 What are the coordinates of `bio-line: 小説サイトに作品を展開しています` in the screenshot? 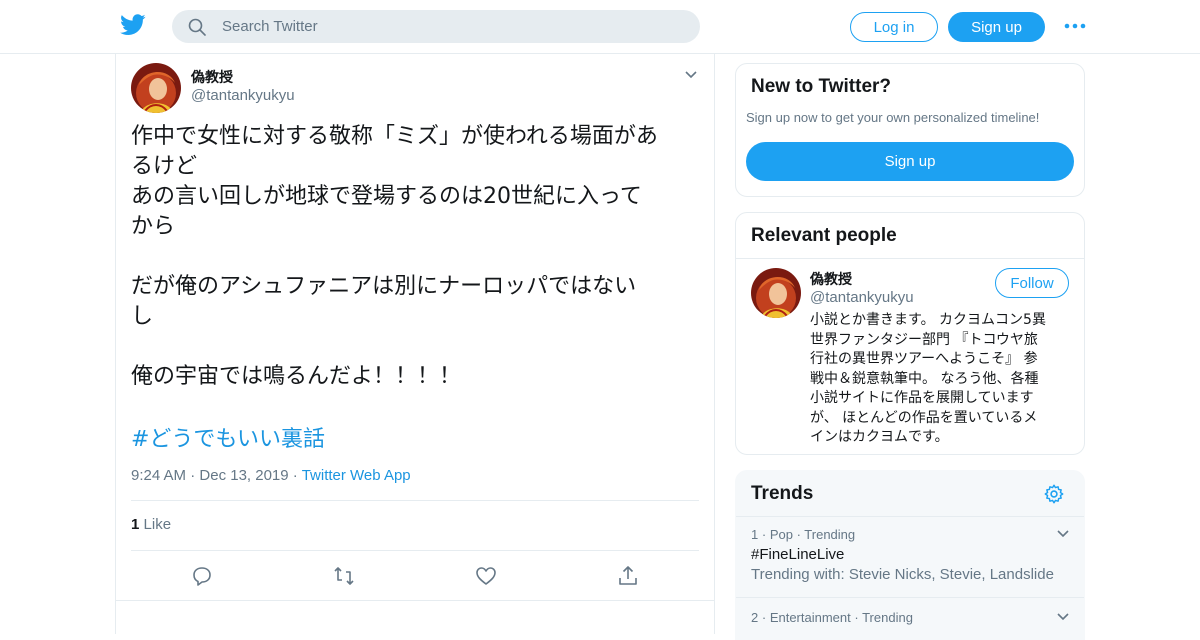 It's located at (922, 398).